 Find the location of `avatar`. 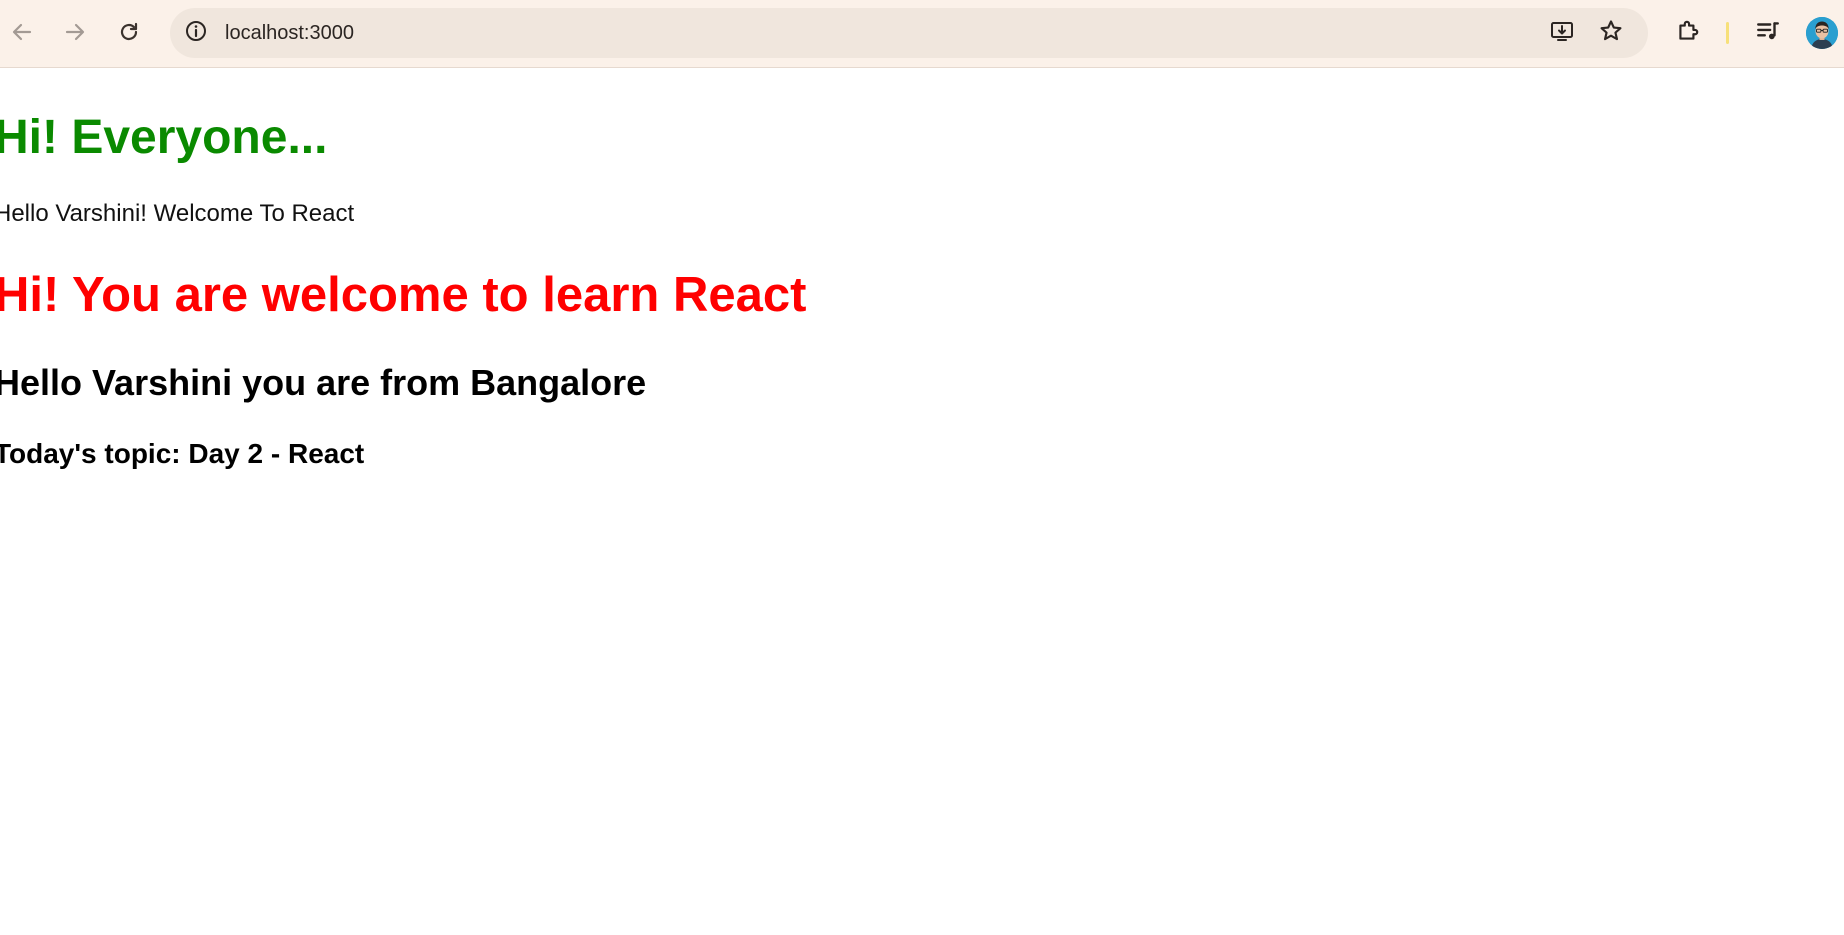

avatar is located at coordinates (1822, 33).